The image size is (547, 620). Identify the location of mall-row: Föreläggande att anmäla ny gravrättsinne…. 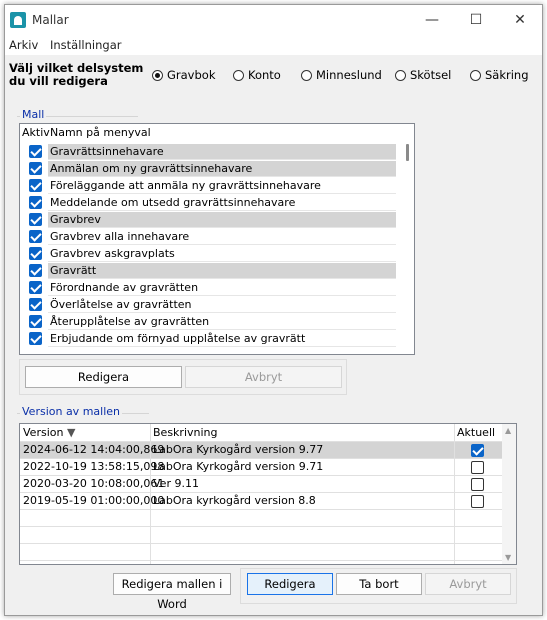
(208, 186).